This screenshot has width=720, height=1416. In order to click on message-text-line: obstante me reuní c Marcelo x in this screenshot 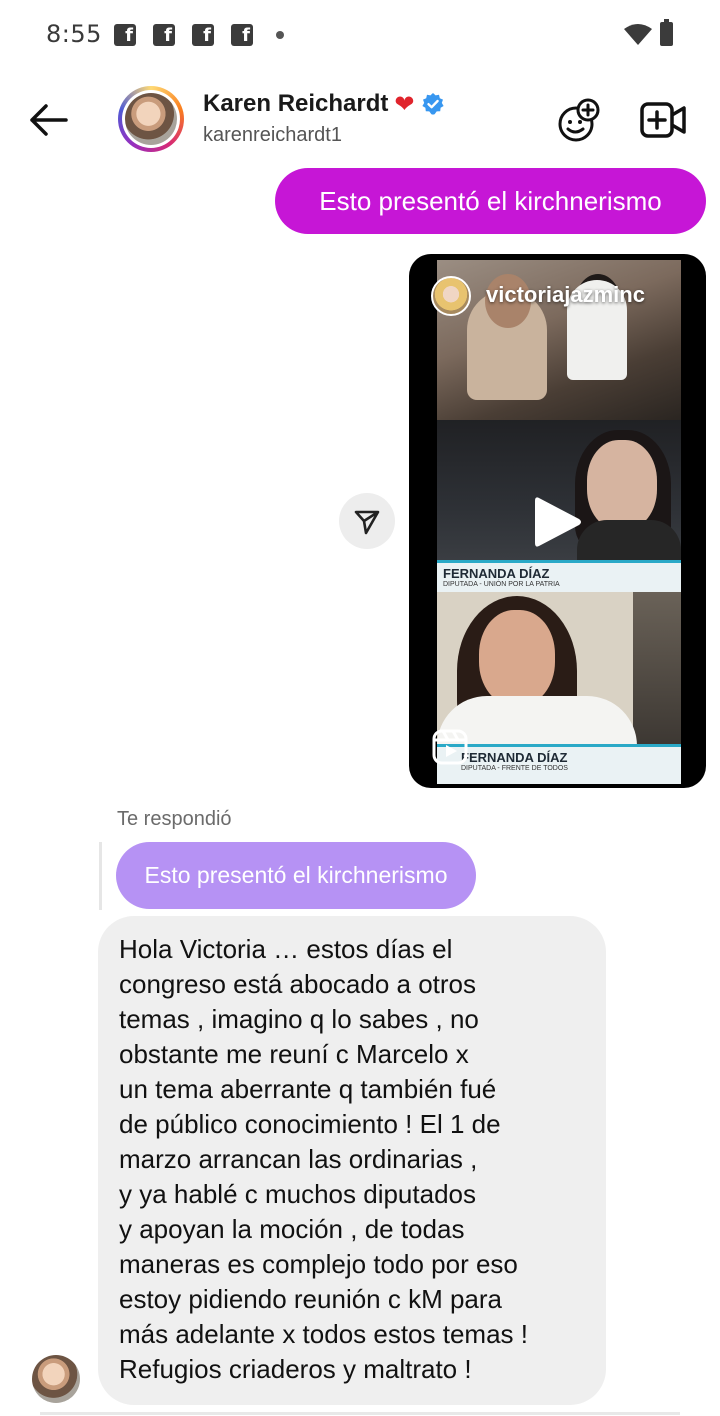, I will do `click(294, 1054)`.